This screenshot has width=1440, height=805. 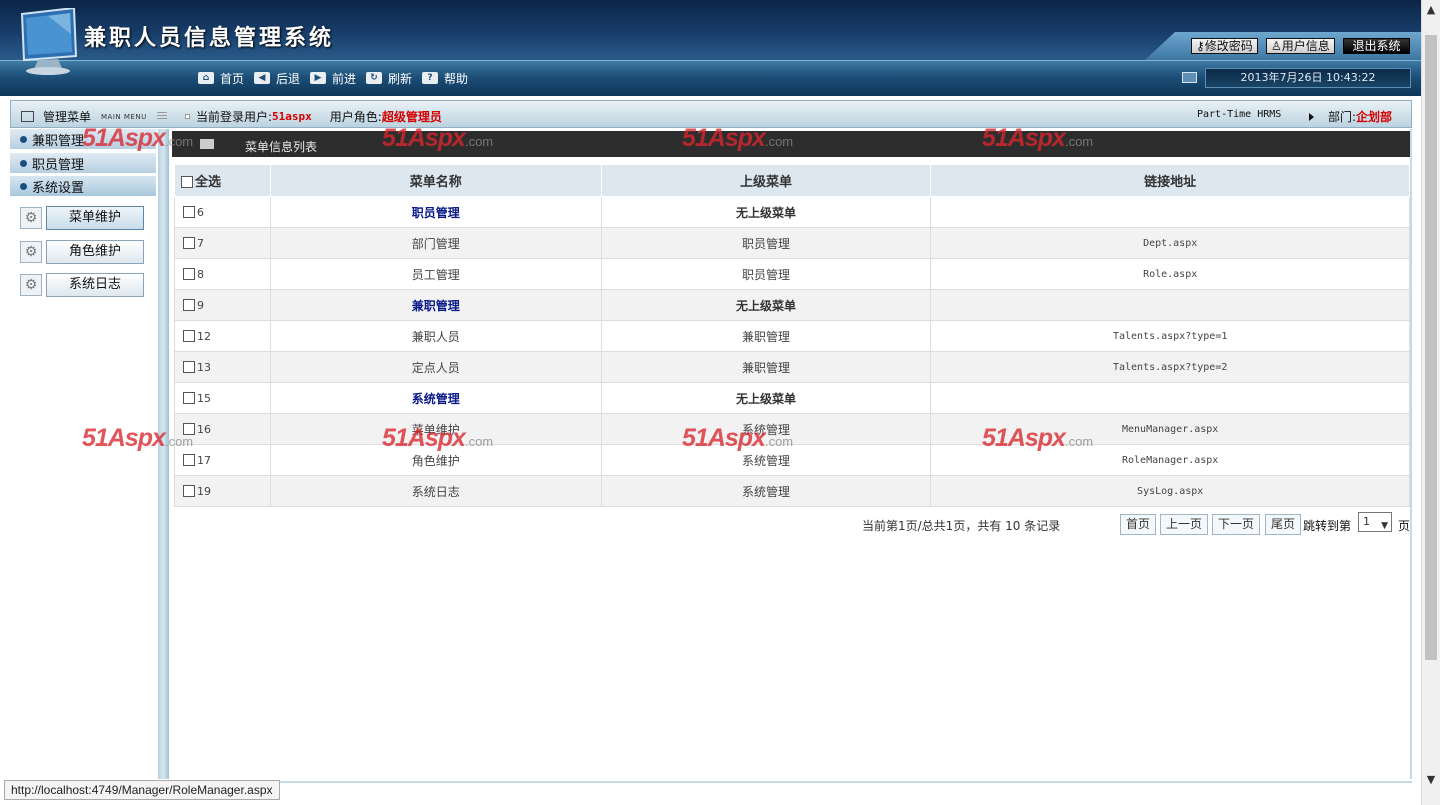 I want to click on link-url-cell, so click(x=1170, y=398).